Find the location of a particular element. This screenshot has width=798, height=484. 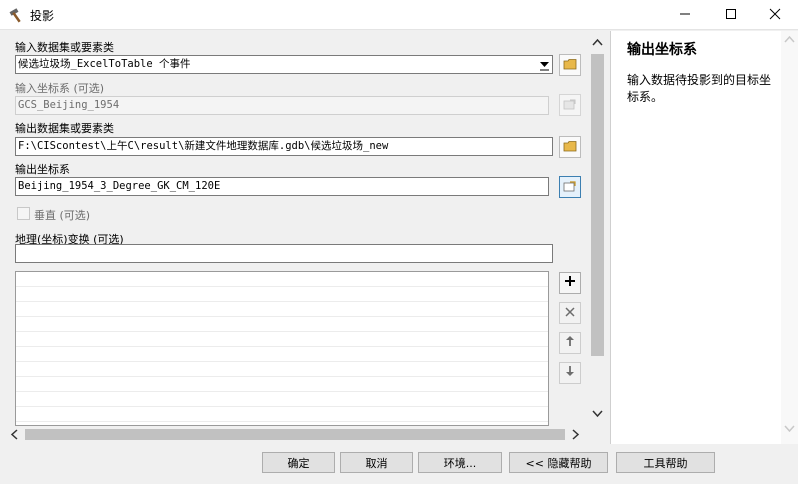

input-coord-properties-button is located at coordinates (570, 105).